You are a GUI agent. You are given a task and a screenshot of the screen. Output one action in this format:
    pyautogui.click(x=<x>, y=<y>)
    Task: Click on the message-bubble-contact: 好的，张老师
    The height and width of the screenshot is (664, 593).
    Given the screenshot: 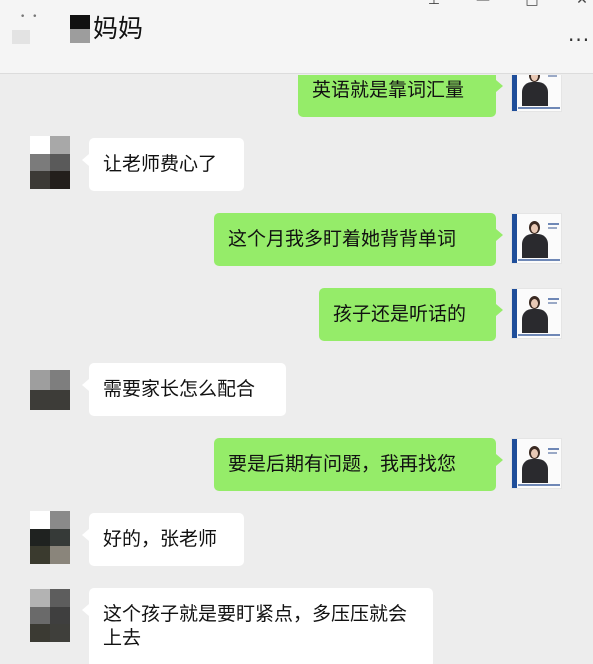 What is the action you would take?
    pyautogui.click(x=163, y=539)
    